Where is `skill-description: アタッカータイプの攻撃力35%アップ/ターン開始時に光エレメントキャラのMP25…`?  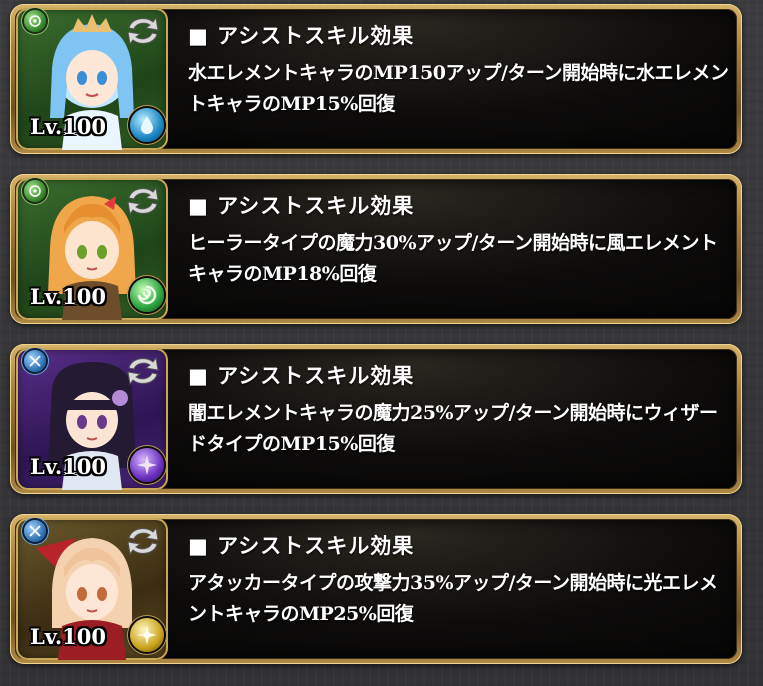 skill-description: アタッカータイプの攻撃力35%アップ/ターン開始時に光エレメントキャラのMP25… is located at coordinates (453, 598).